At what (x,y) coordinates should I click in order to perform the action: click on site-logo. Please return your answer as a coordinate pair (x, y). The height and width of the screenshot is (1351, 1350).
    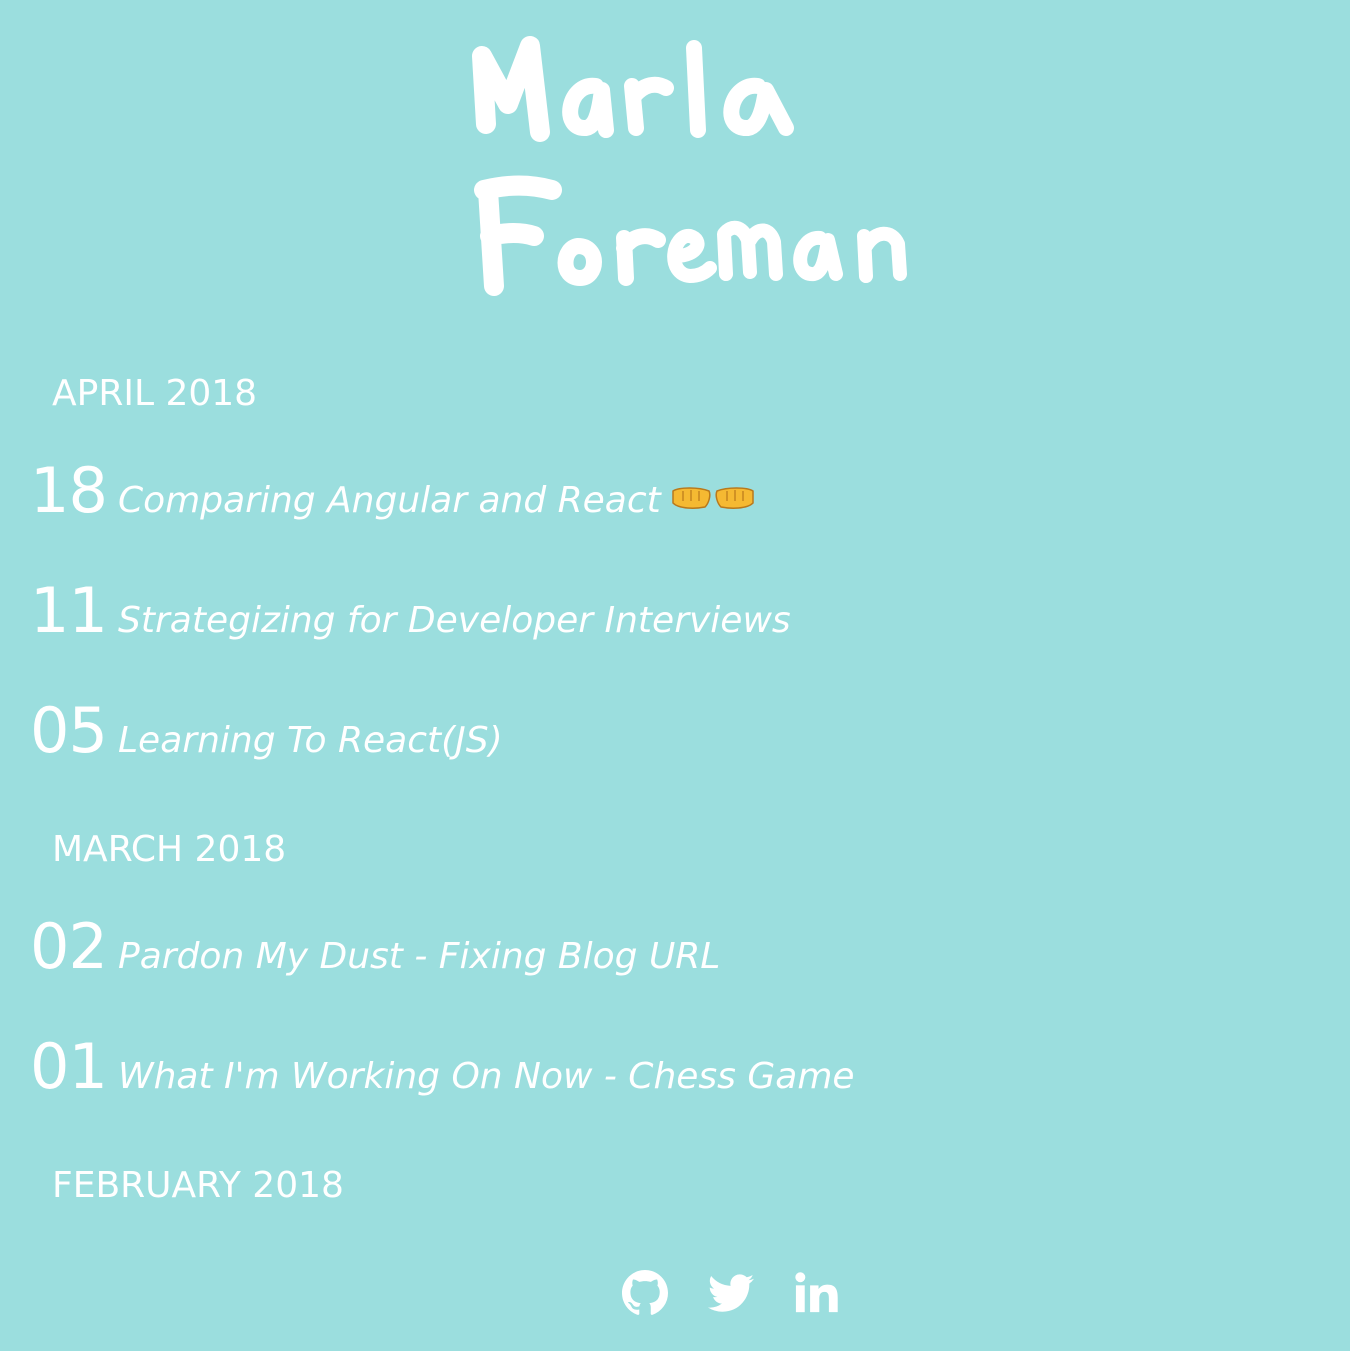
    Looking at the image, I should click on (703, 169).